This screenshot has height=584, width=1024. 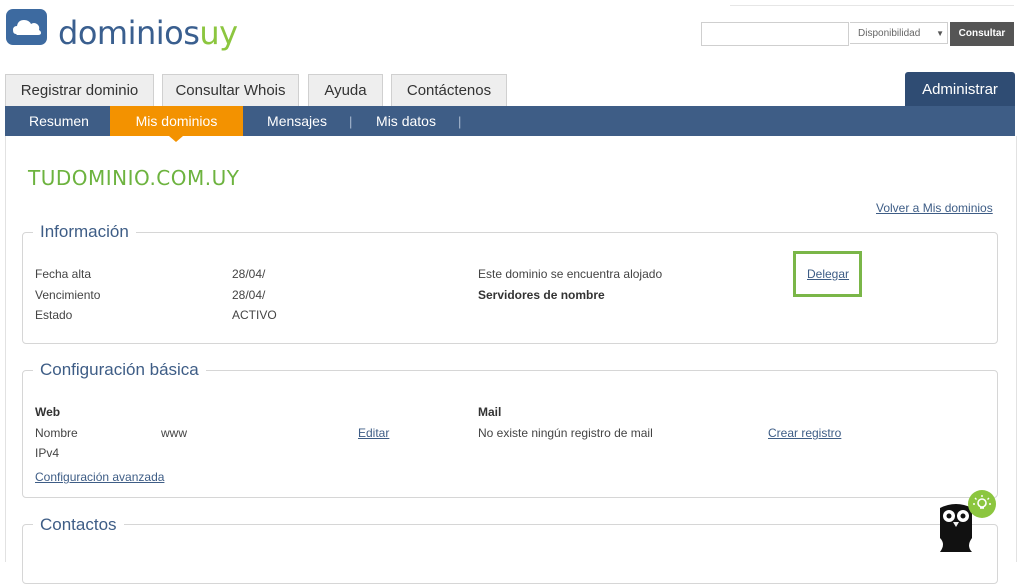 I want to click on tab-contactenos: Contáctenos, so click(x=449, y=90).